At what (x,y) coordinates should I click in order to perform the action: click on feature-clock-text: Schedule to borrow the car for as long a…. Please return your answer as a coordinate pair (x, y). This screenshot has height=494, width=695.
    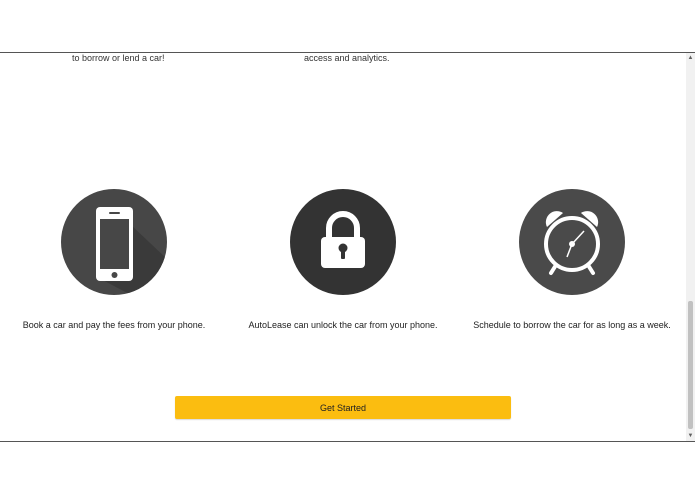
    Looking at the image, I should click on (572, 325).